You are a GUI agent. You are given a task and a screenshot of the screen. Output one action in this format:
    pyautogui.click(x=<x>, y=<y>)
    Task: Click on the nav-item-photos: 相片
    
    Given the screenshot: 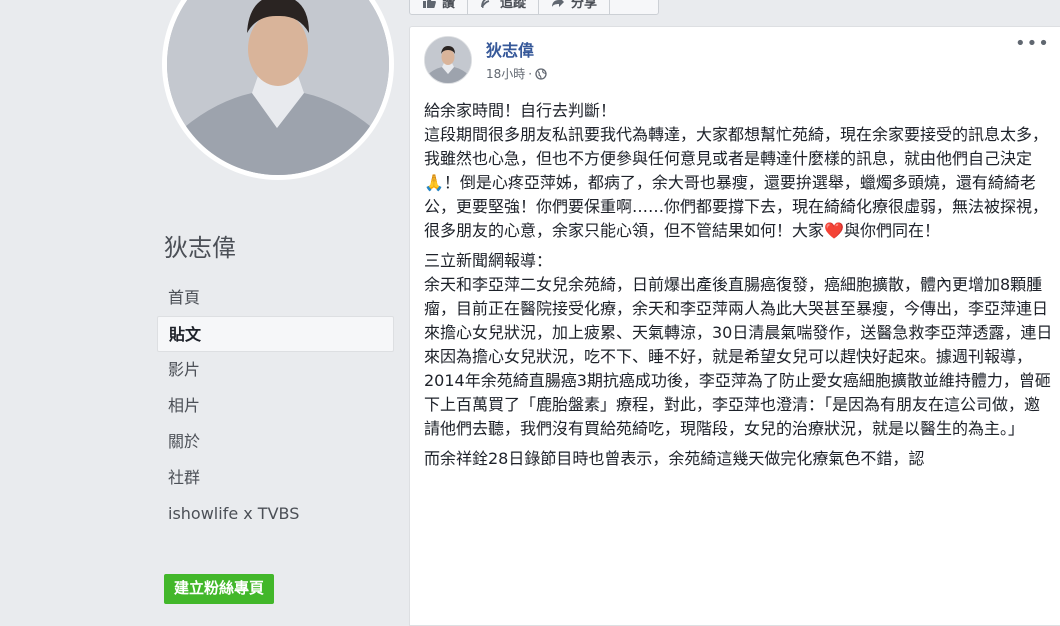 What is the action you would take?
    pyautogui.click(x=275, y=406)
    